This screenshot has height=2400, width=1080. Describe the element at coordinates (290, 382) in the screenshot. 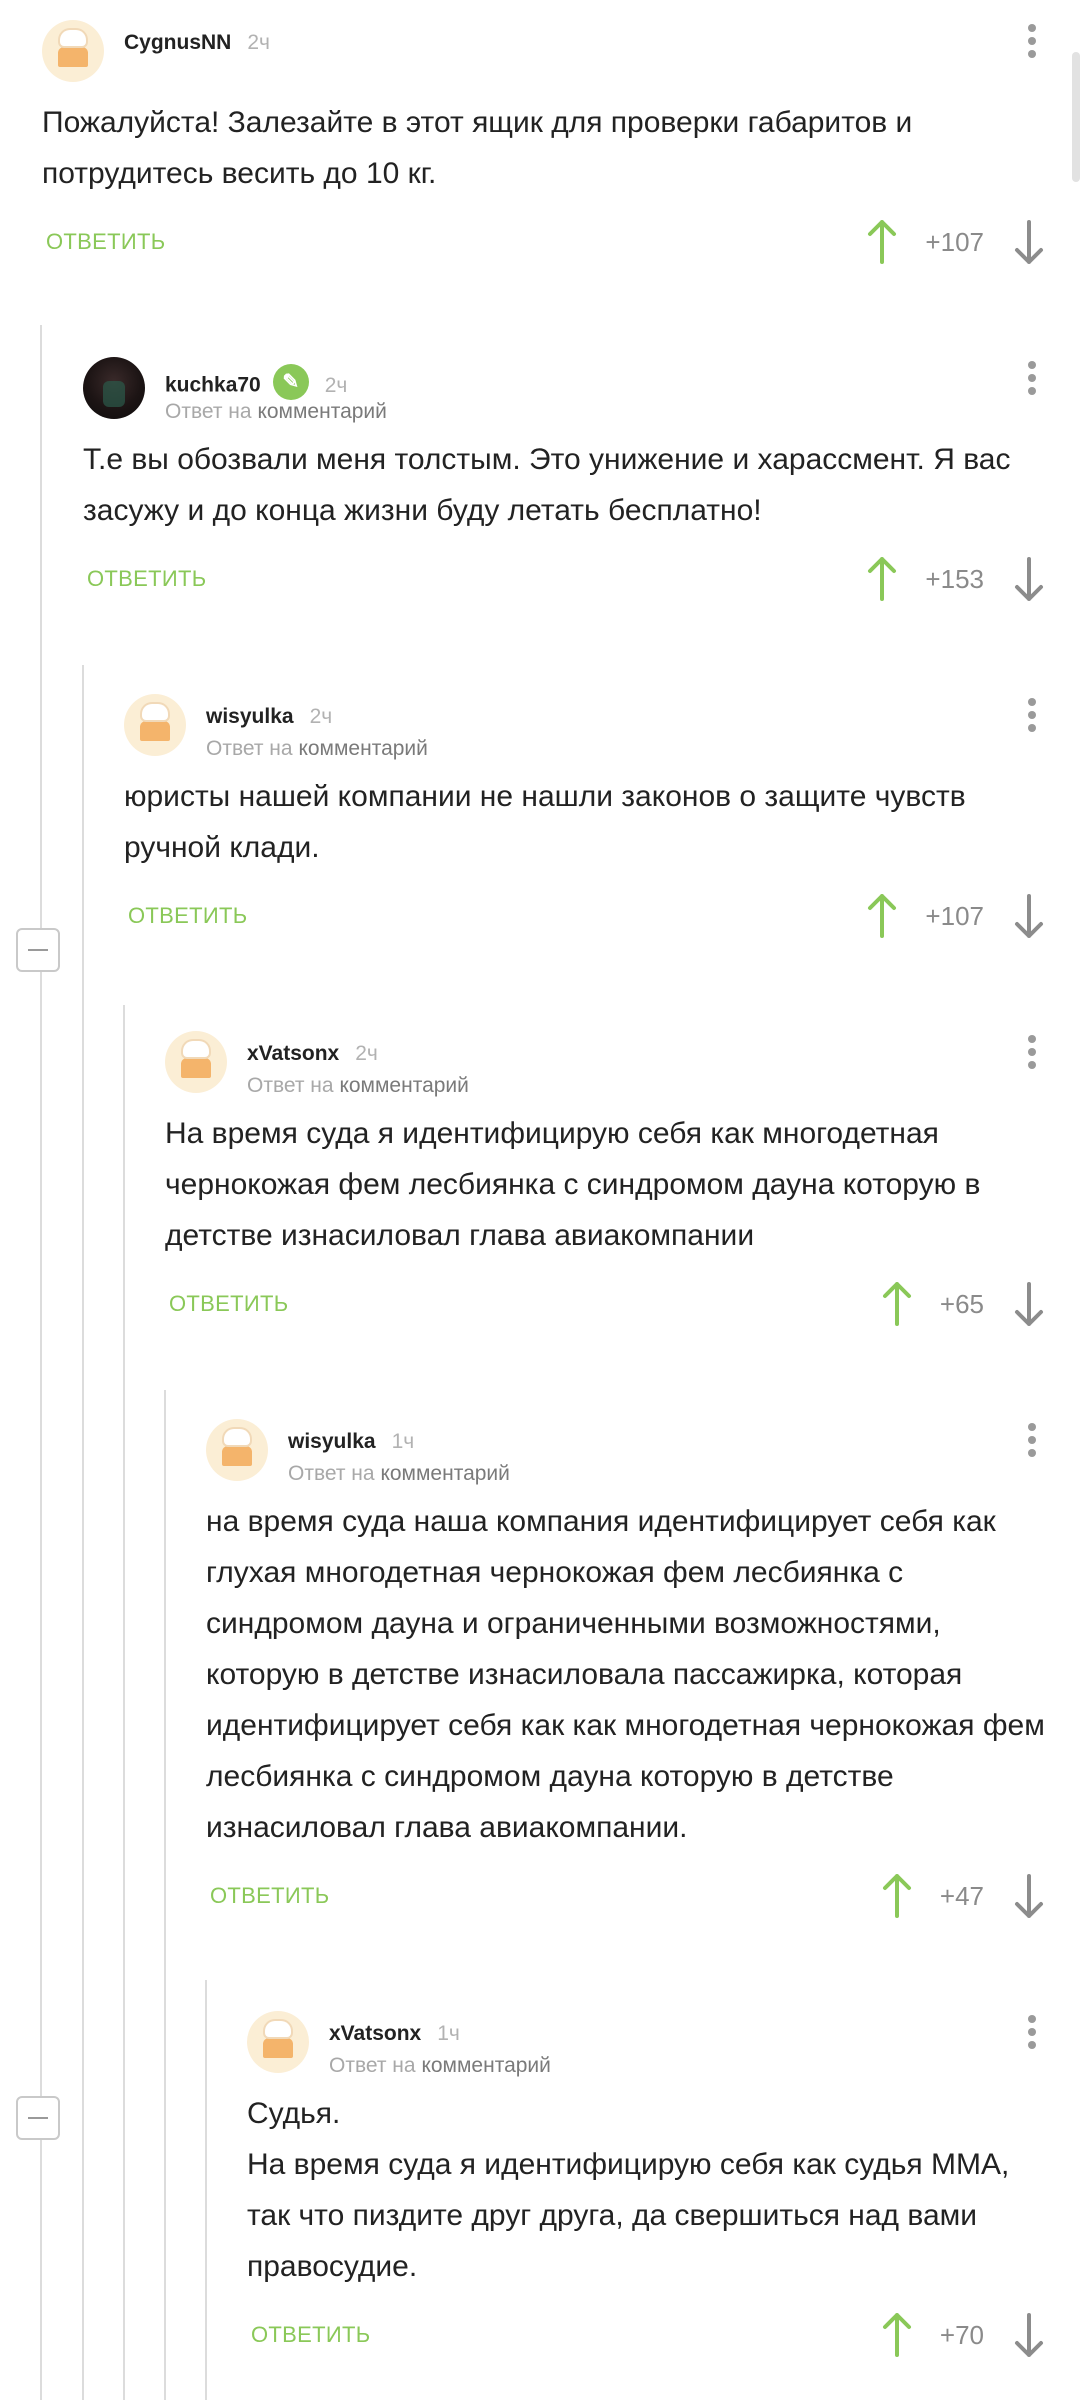

I see `pencil-icon: ✎` at that location.